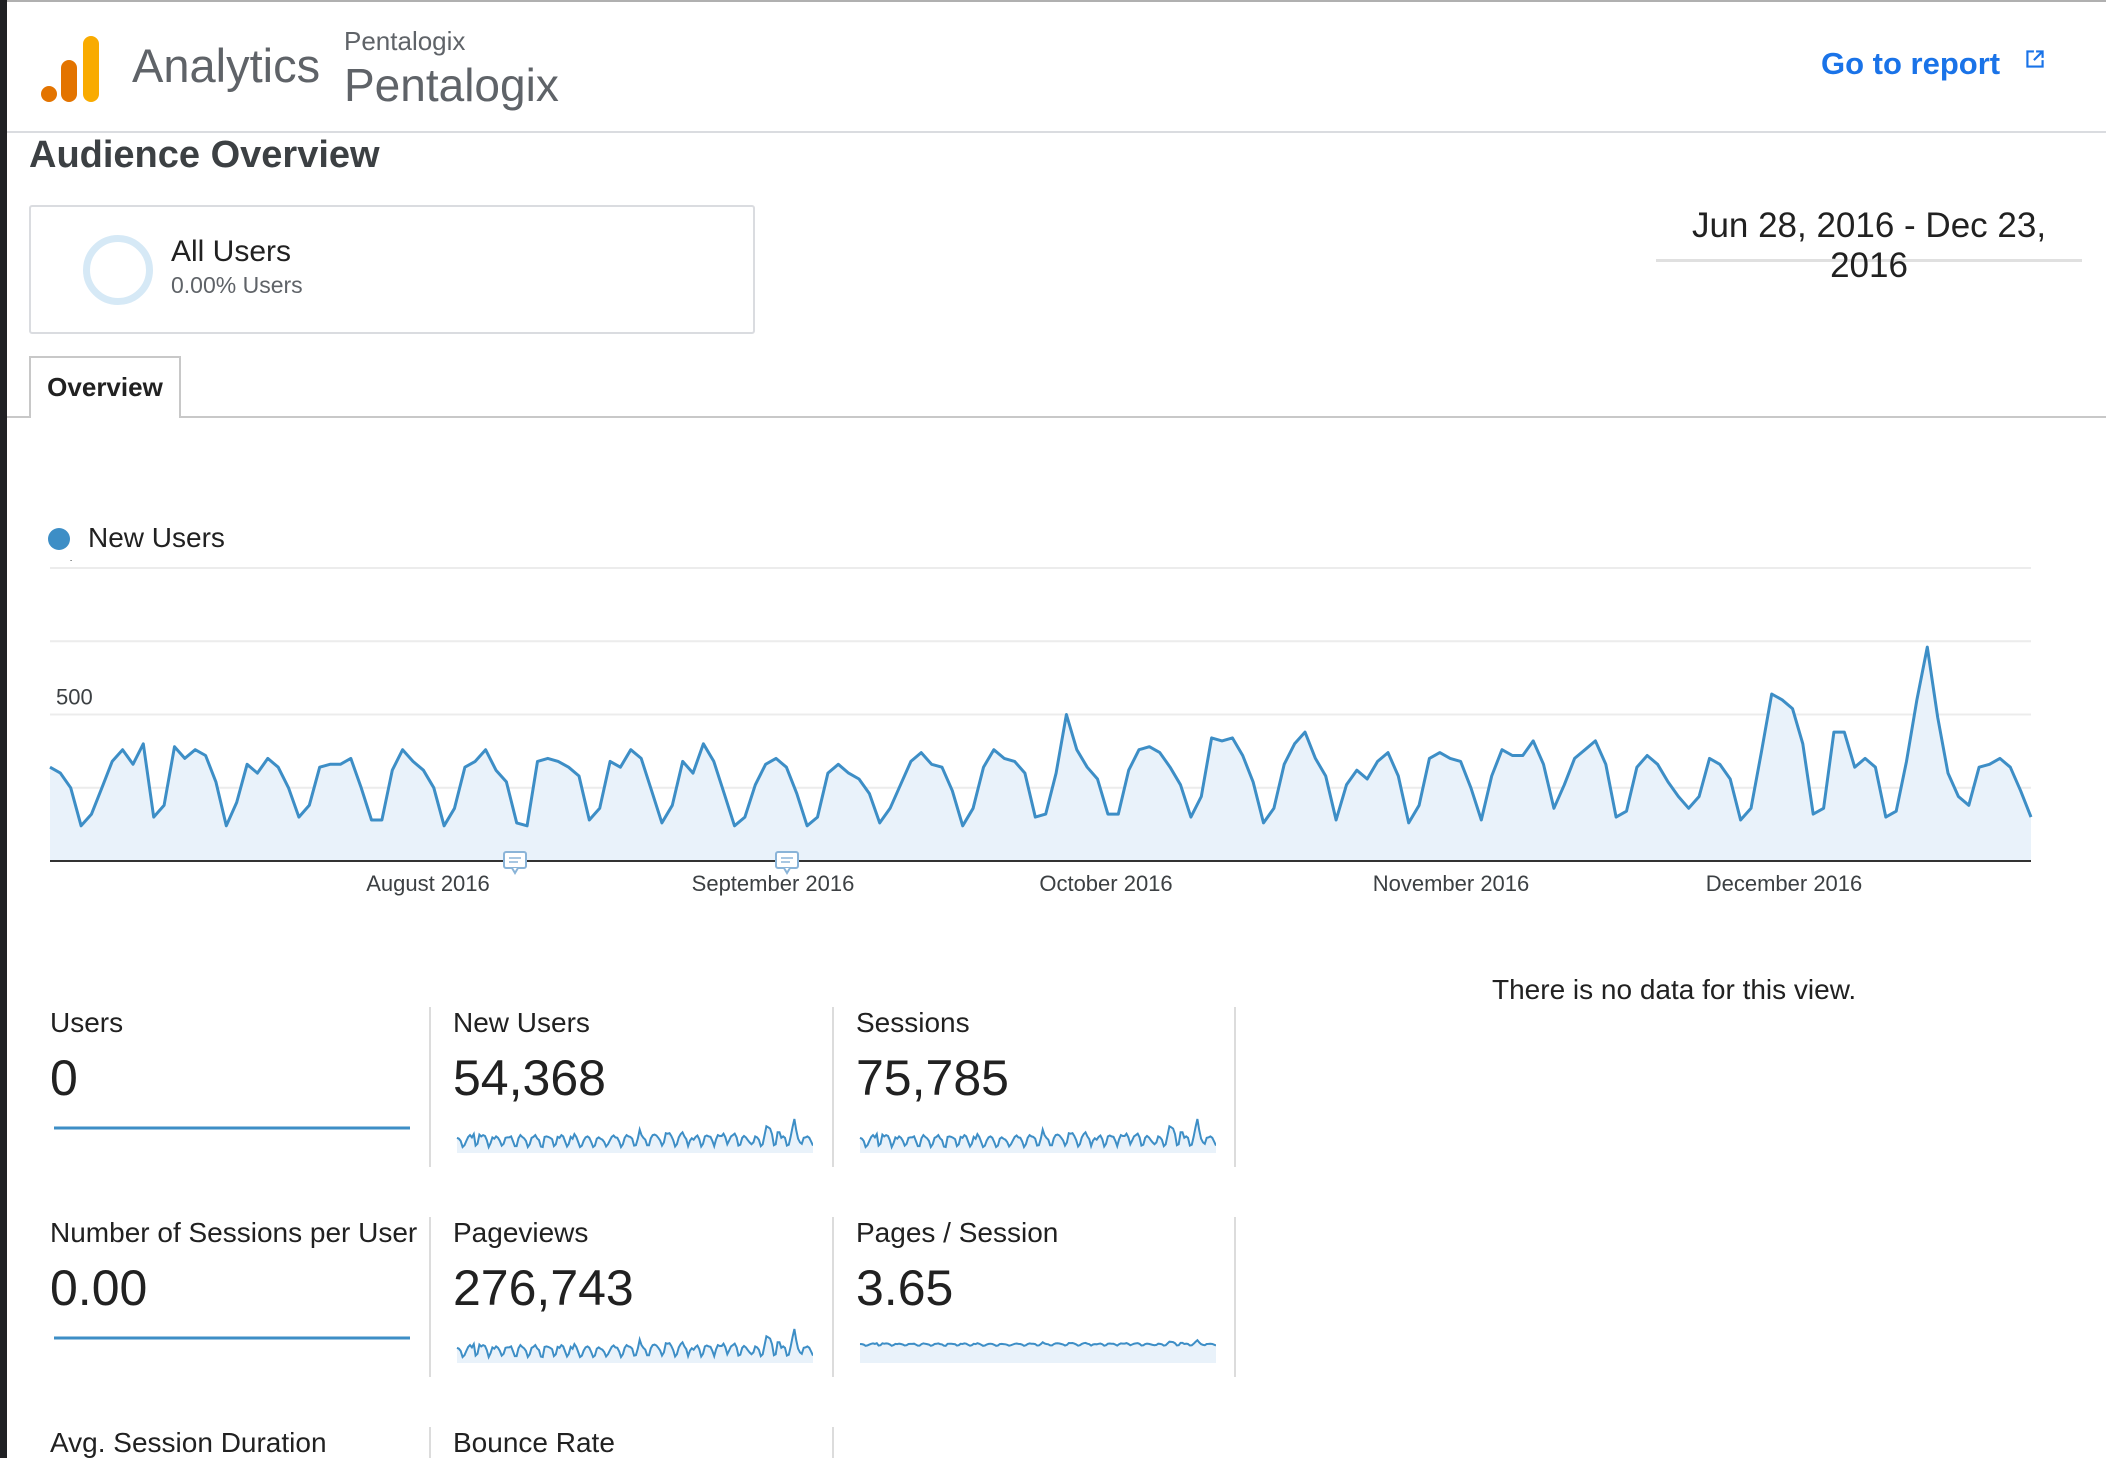 The image size is (2106, 1459). What do you see at coordinates (156, 537) in the screenshot?
I see `legend-label: New Users` at bounding box center [156, 537].